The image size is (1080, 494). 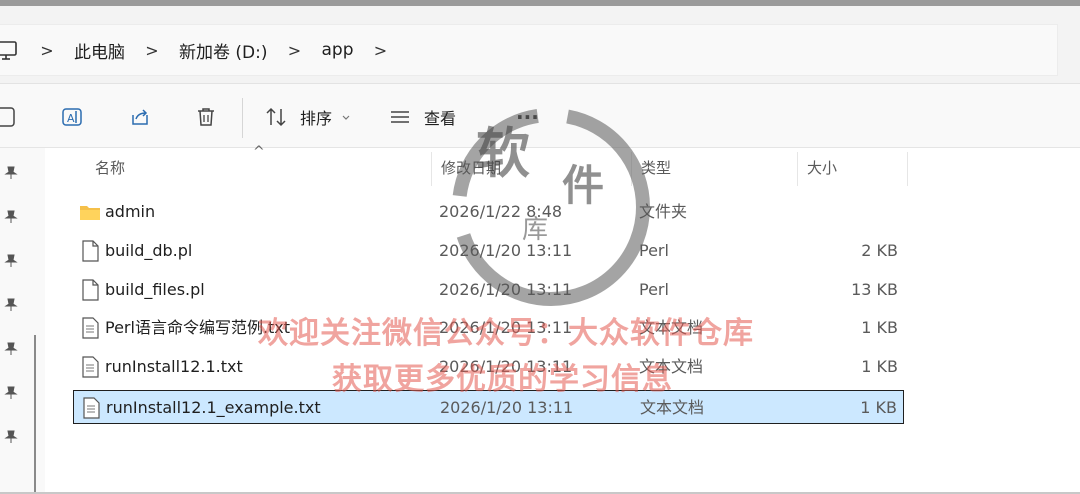 What do you see at coordinates (149, 250) in the screenshot?
I see `file-name: build_db.pl` at bounding box center [149, 250].